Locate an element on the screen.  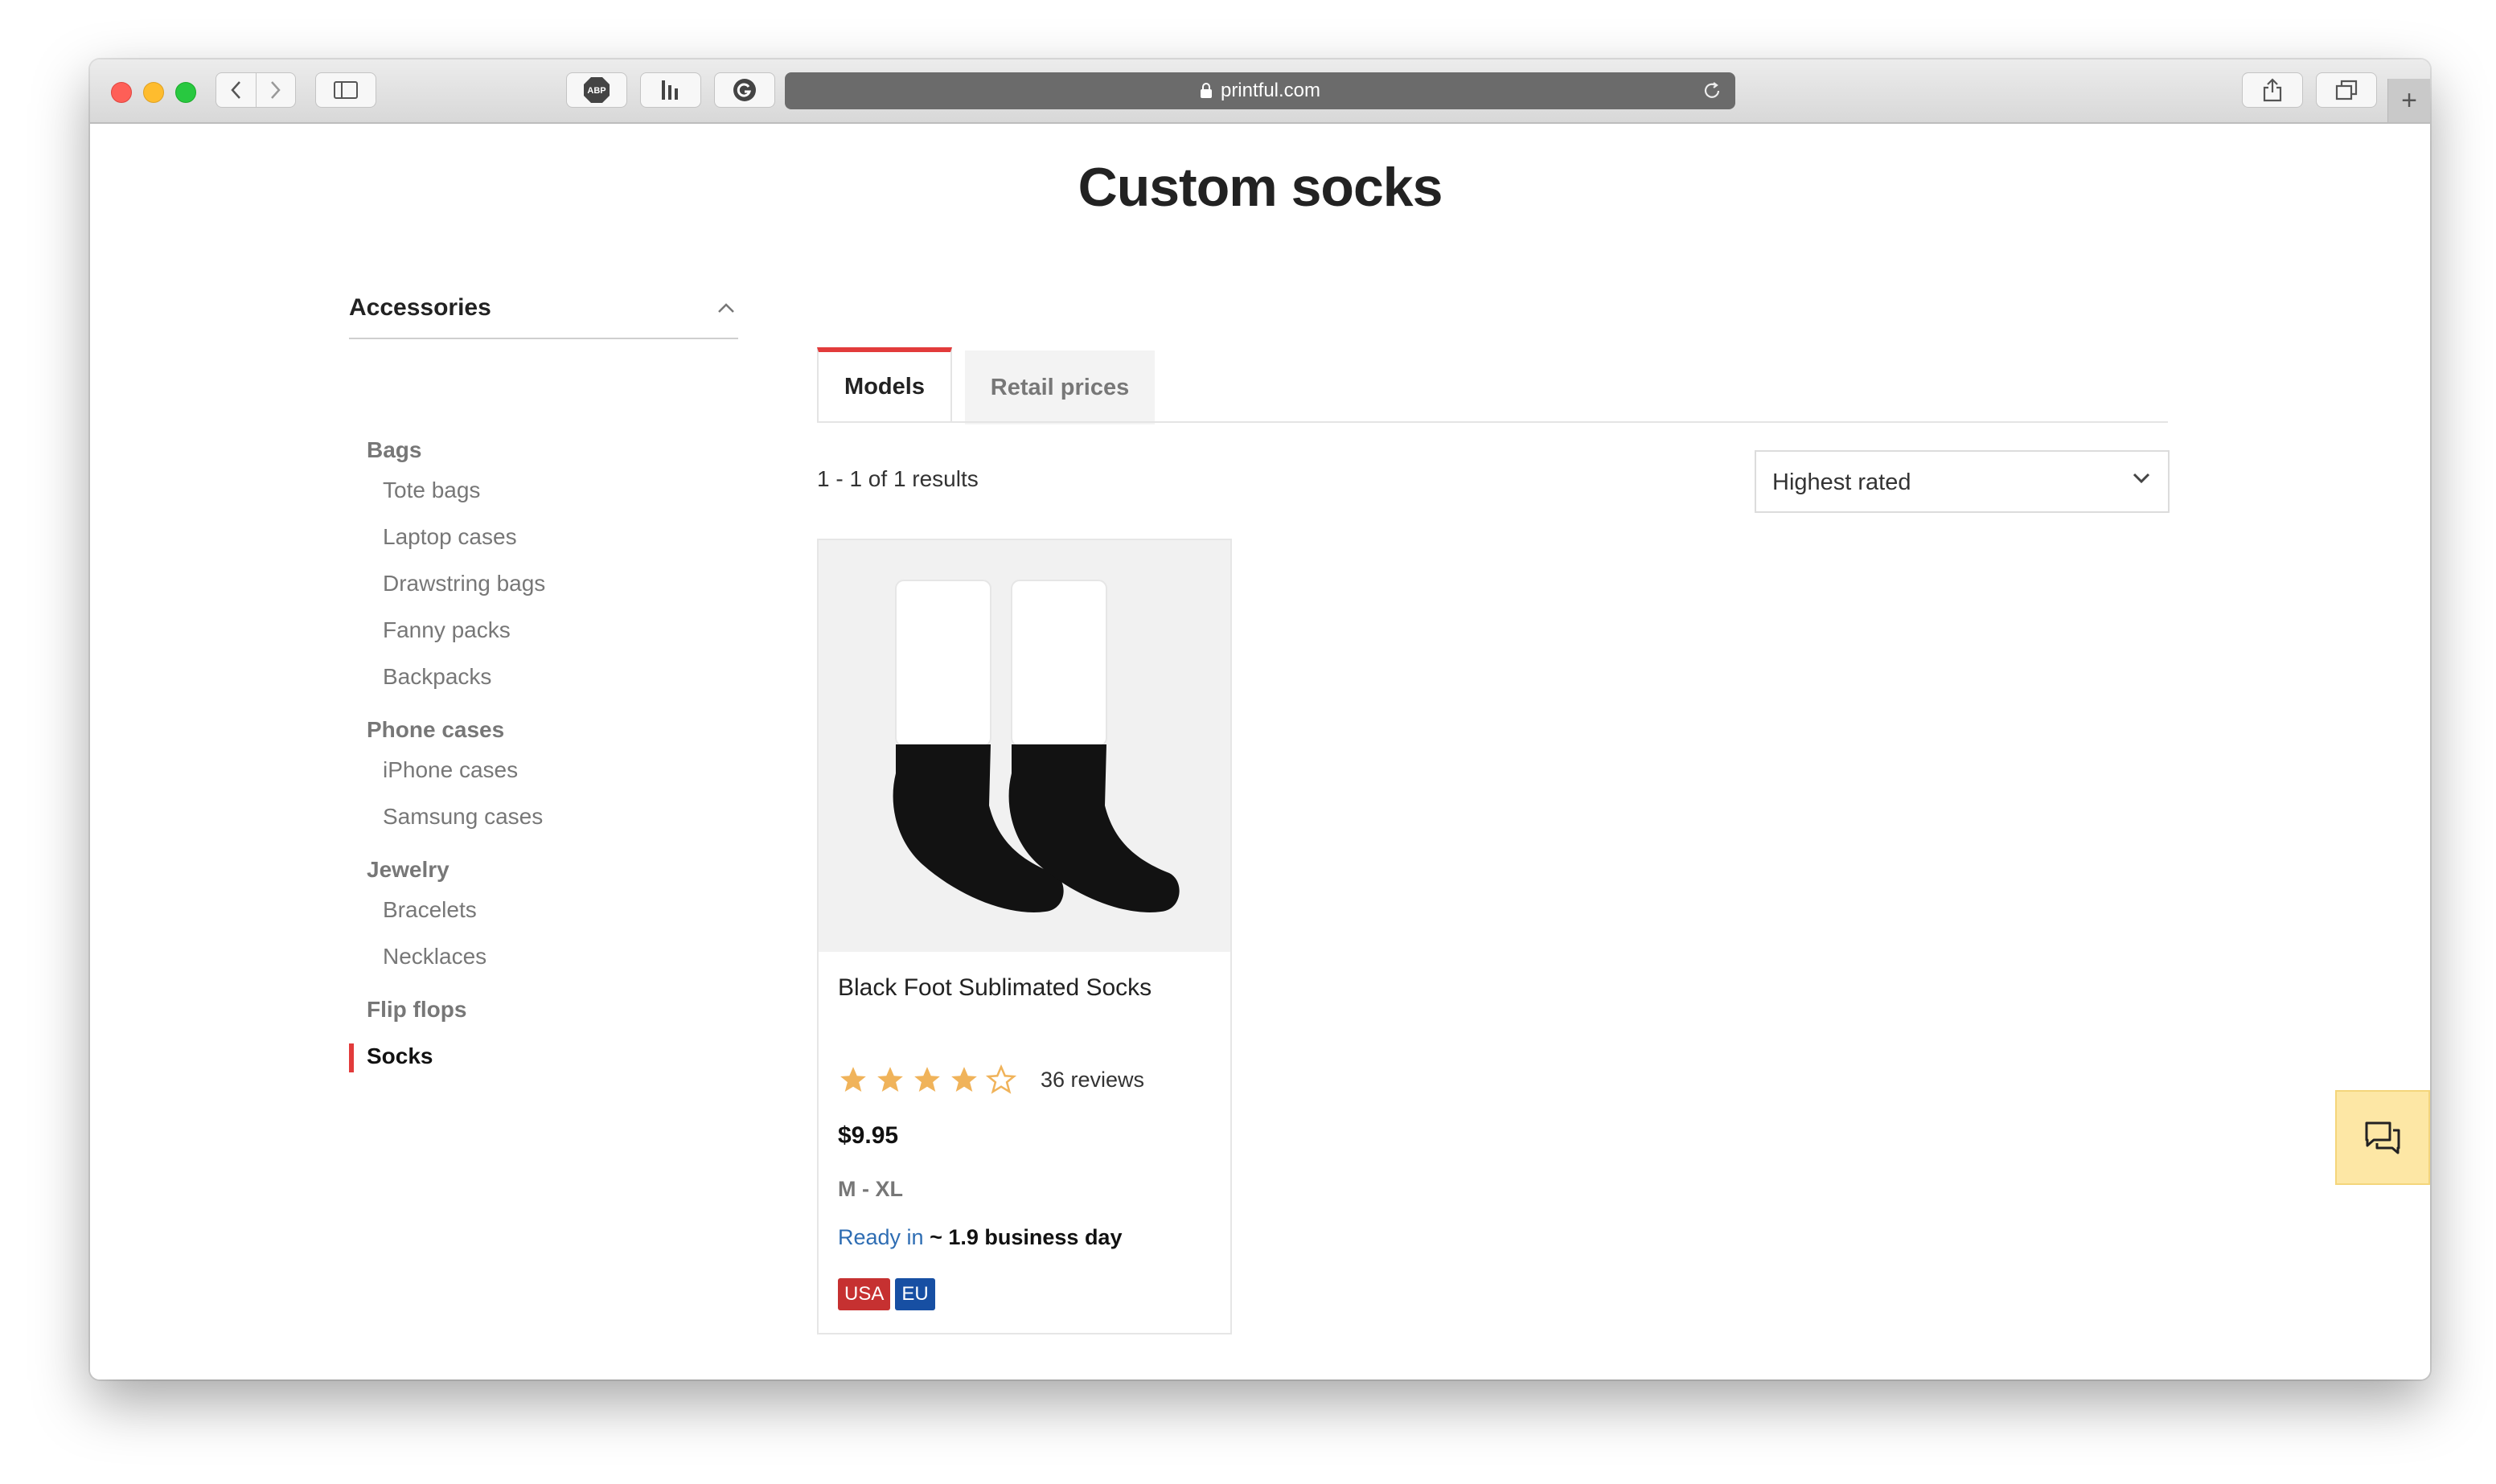
chevron-down-icon is located at coordinates (2141, 479).